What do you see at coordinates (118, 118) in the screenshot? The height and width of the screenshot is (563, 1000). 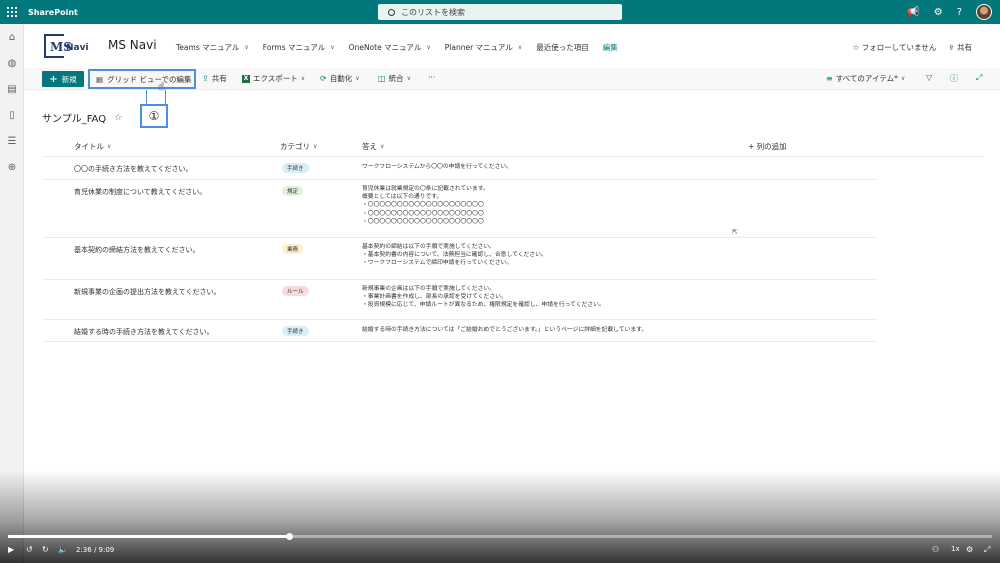 I see `favorite-star-icon: ☆` at bounding box center [118, 118].